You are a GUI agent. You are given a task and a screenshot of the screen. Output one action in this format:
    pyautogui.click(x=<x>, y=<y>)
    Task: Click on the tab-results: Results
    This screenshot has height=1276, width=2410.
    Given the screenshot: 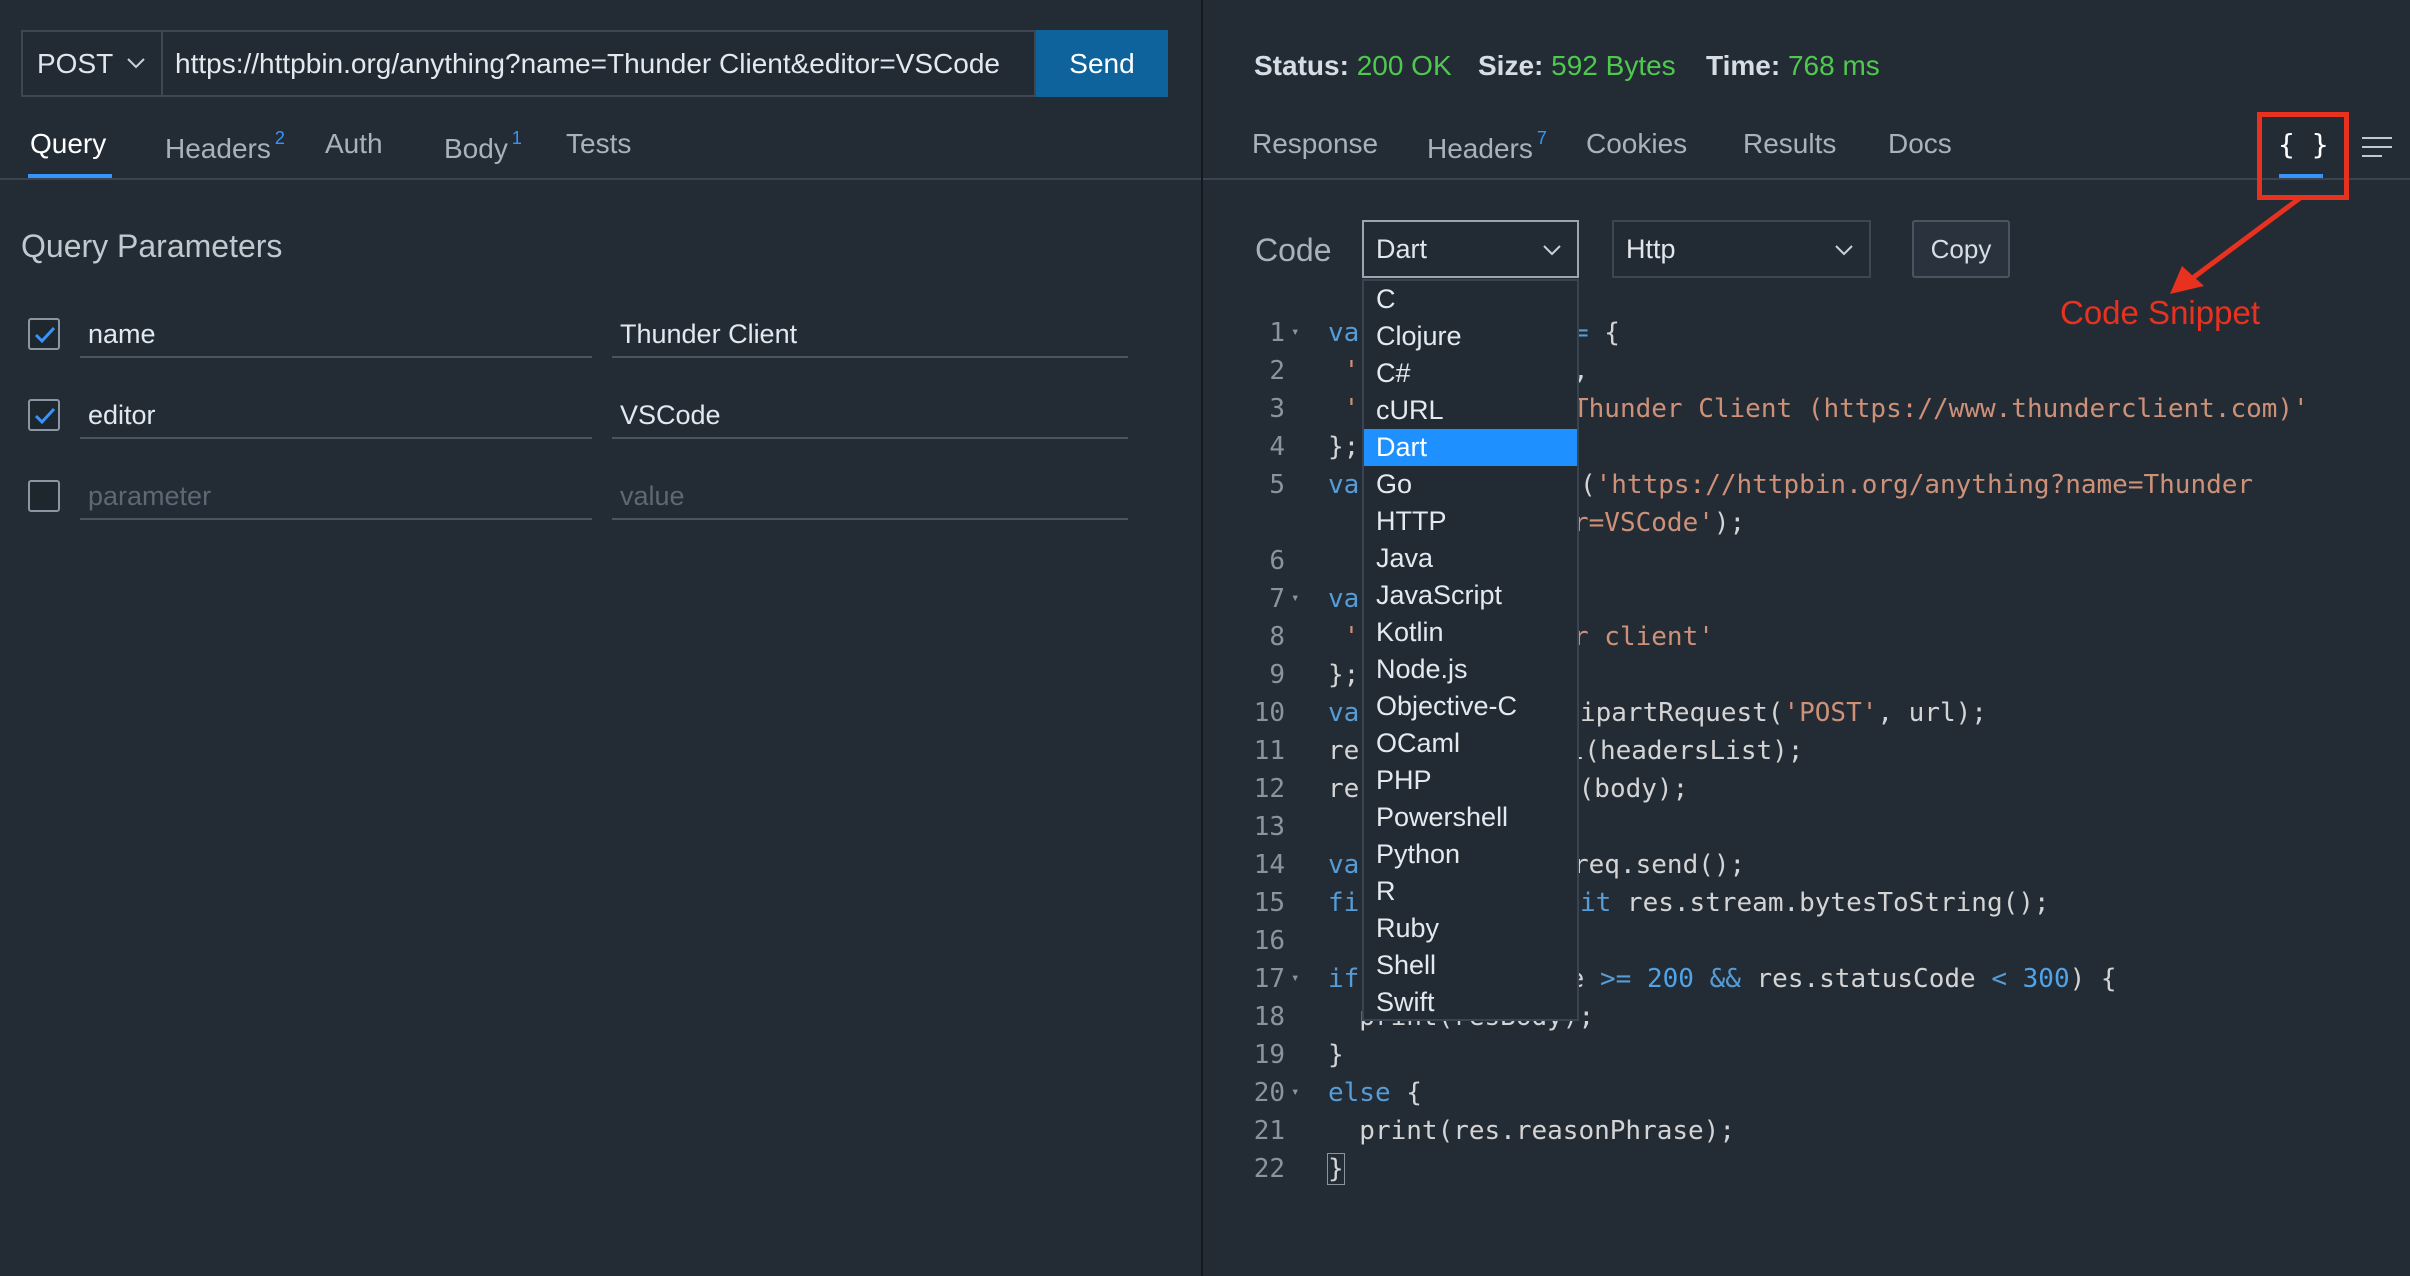 What is the action you would take?
    pyautogui.click(x=1789, y=144)
    